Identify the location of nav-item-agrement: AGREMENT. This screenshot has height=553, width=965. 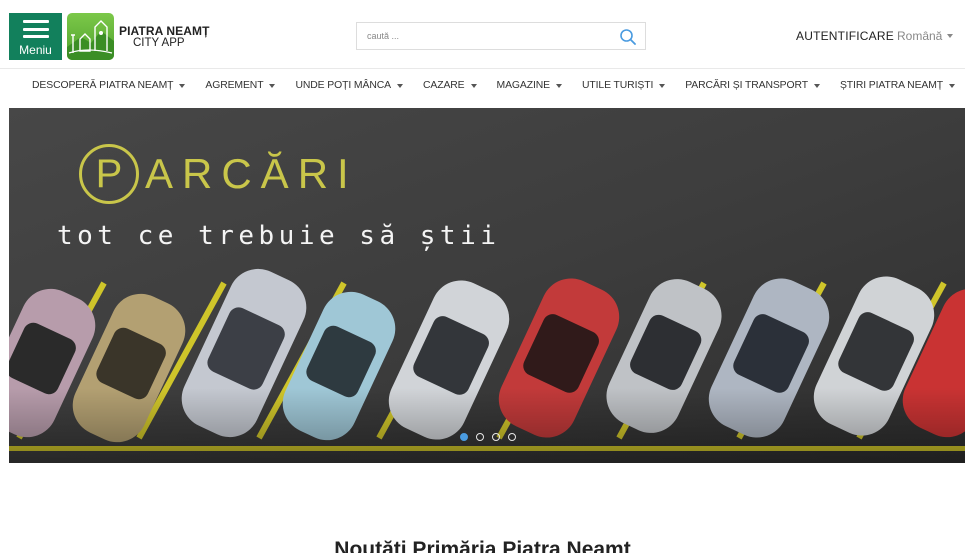
(240, 85).